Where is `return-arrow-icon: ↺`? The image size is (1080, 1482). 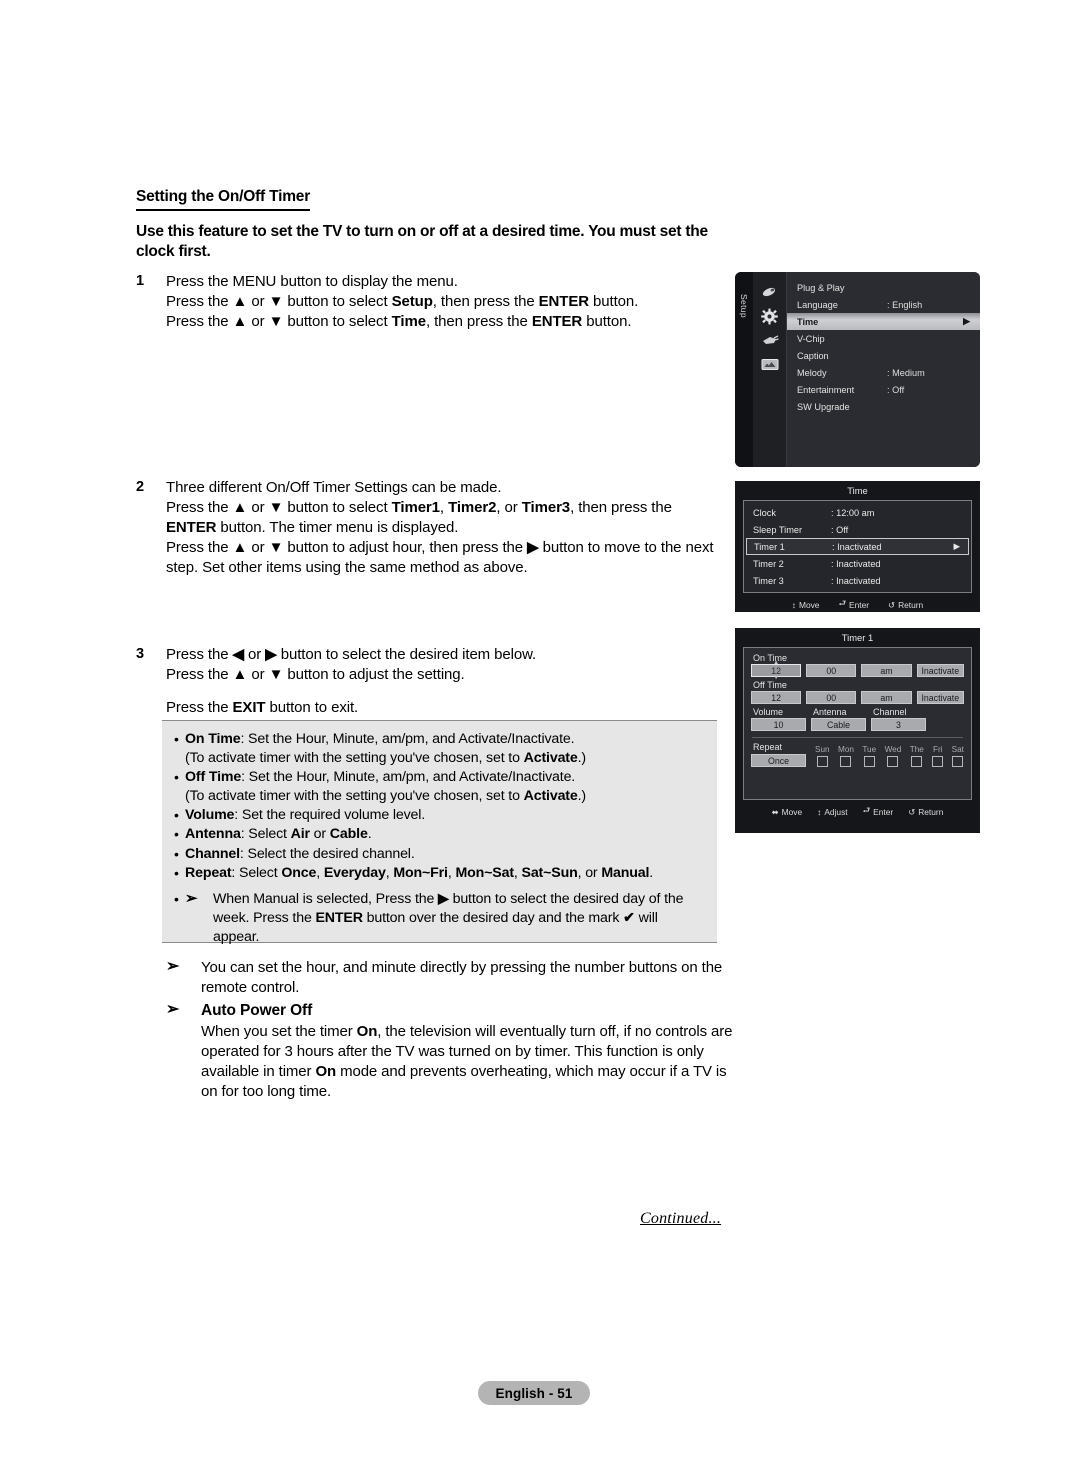
return-arrow-icon: ↺ is located at coordinates (892, 605).